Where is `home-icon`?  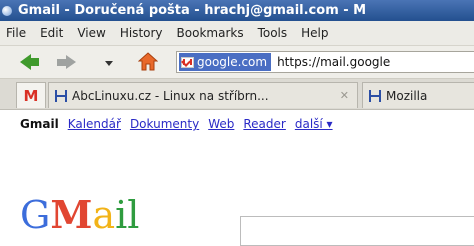
home-icon is located at coordinates (148, 62).